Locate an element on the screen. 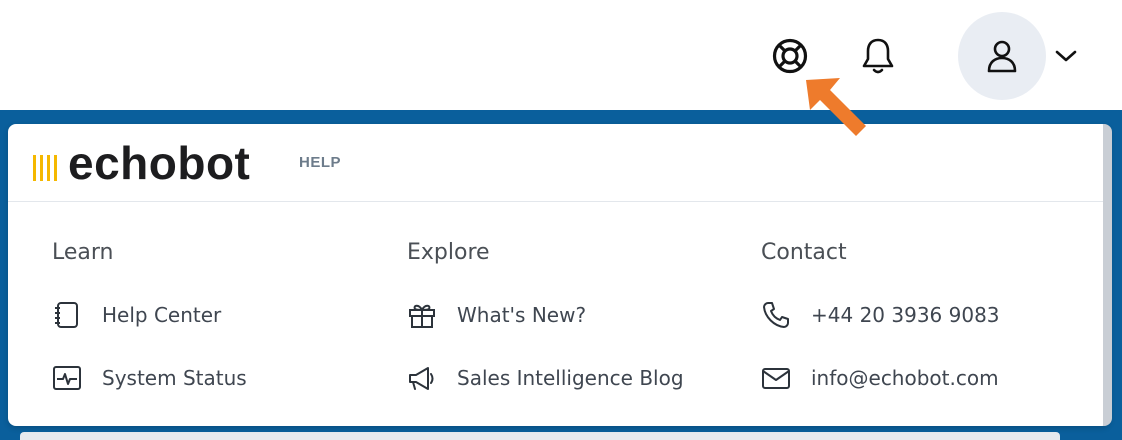 The image size is (1122, 440). notifications-button is located at coordinates (878, 56).